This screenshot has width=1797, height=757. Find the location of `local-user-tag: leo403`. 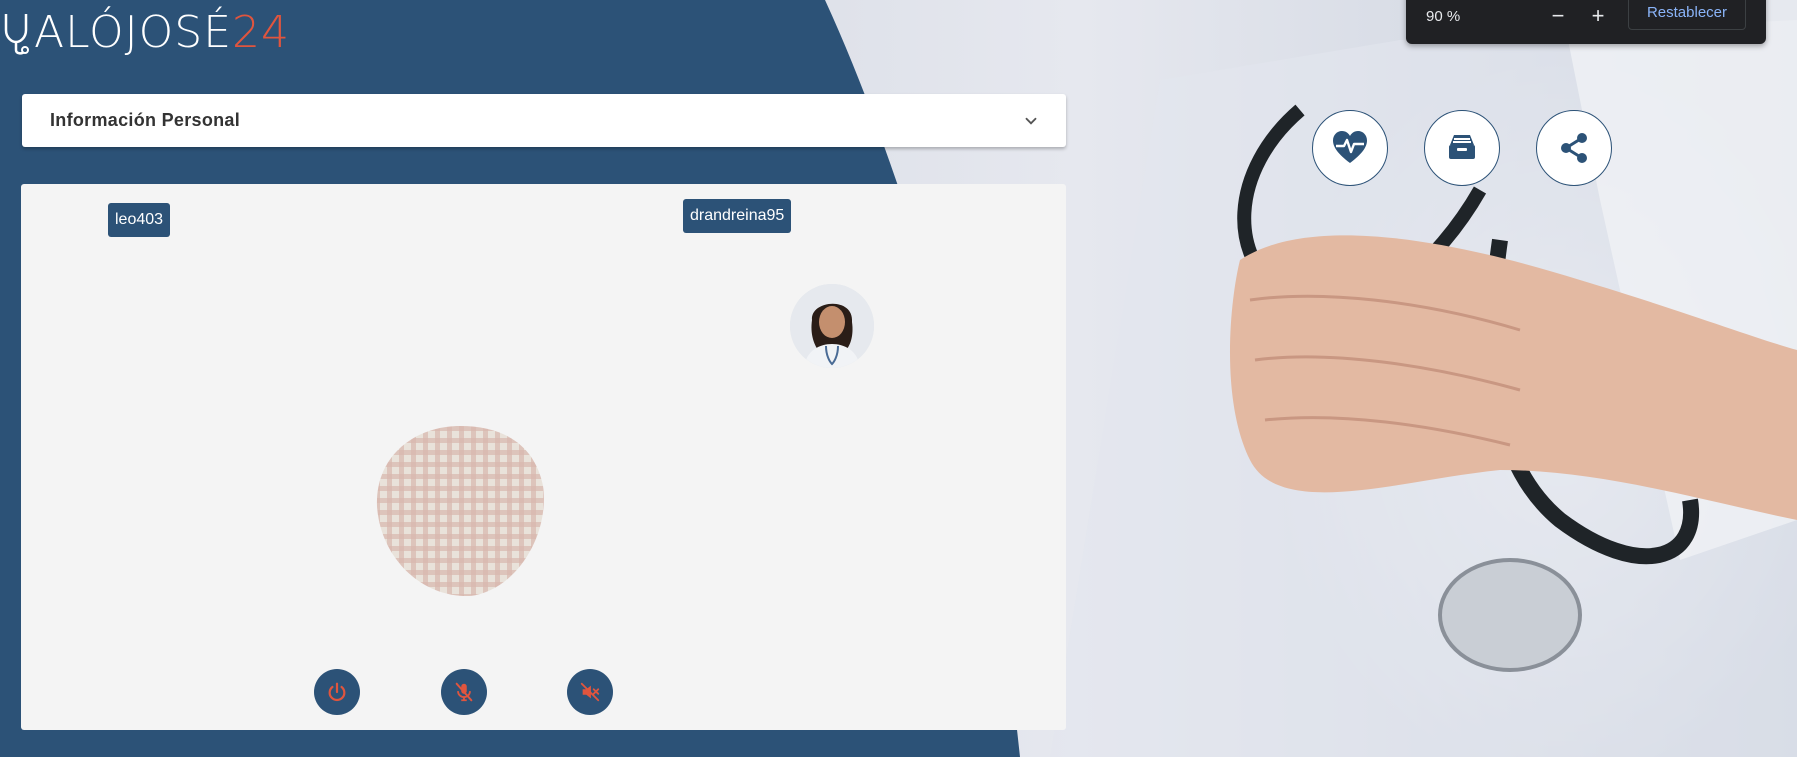

local-user-tag: leo403 is located at coordinates (139, 220).